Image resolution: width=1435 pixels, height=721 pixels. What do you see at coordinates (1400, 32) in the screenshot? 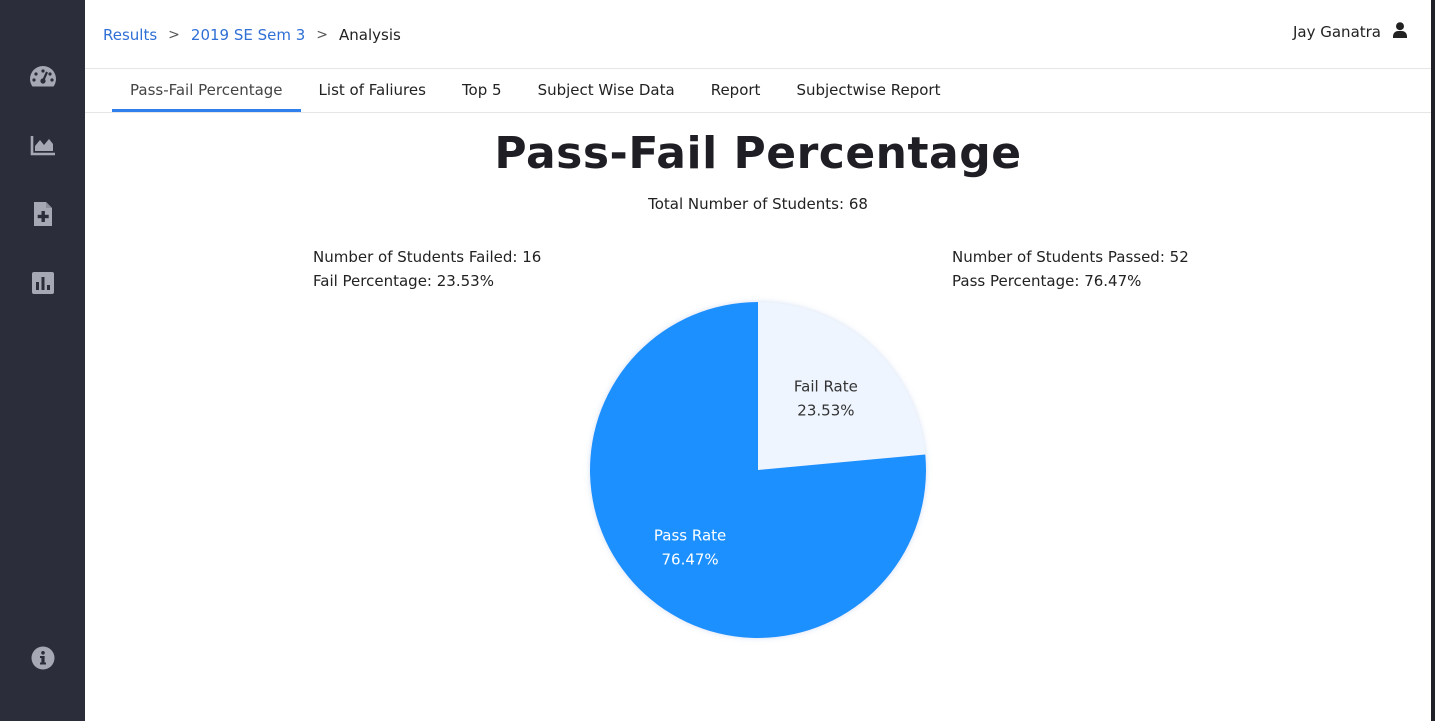
I see `user-icon` at bounding box center [1400, 32].